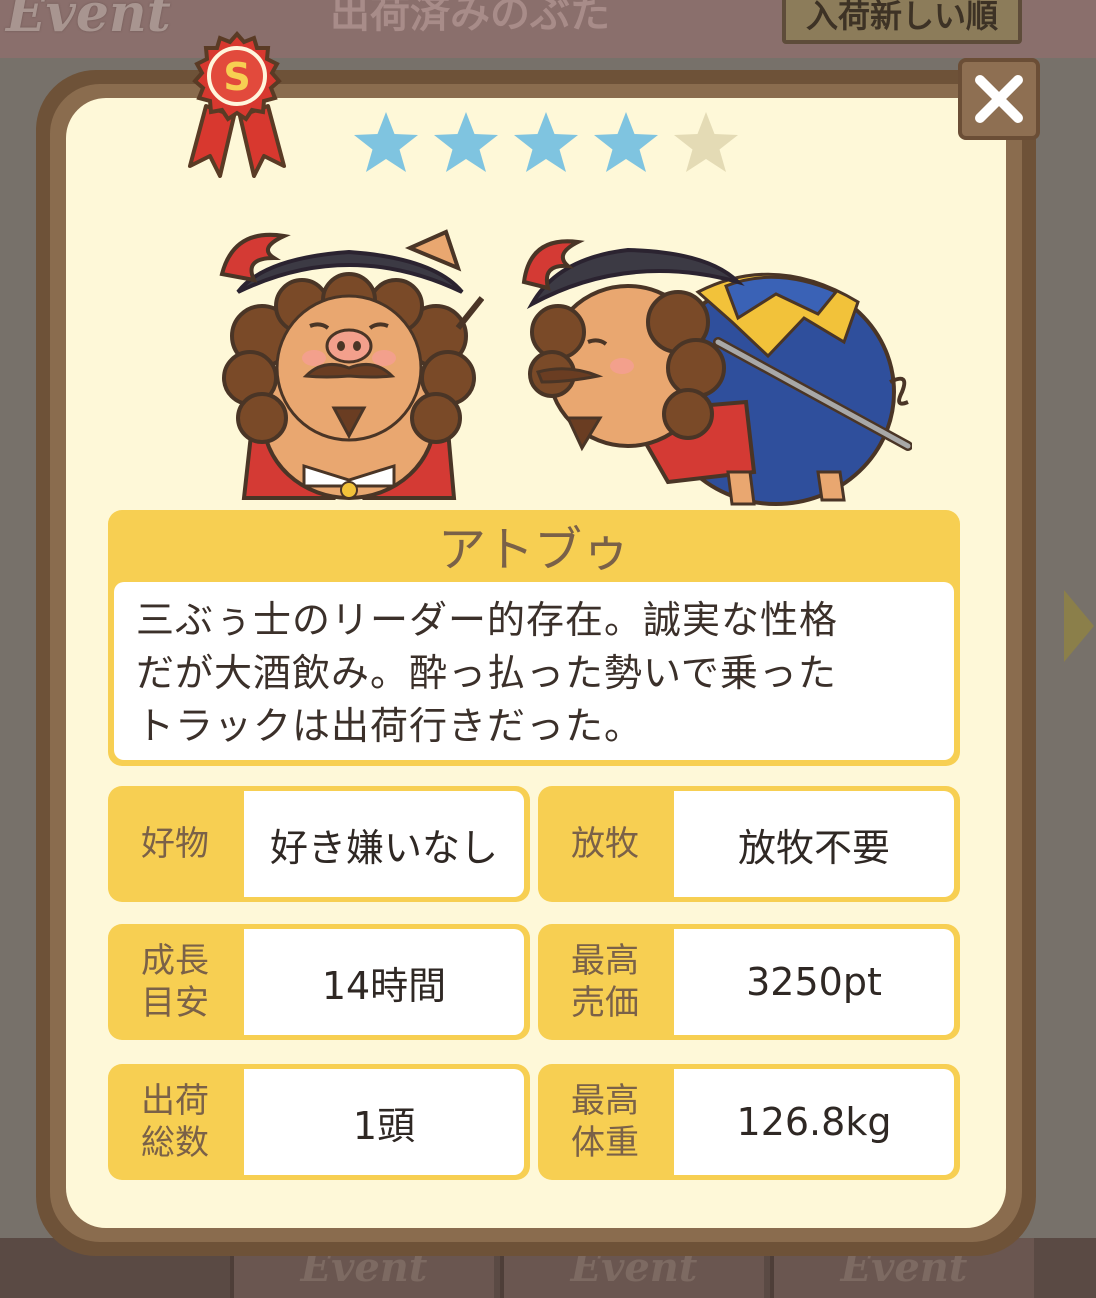 The width and height of the screenshot is (1096, 1298). What do you see at coordinates (814, 844) in the screenshot?
I see `stat-value: 放牧不要` at bounding box center [814, 844].